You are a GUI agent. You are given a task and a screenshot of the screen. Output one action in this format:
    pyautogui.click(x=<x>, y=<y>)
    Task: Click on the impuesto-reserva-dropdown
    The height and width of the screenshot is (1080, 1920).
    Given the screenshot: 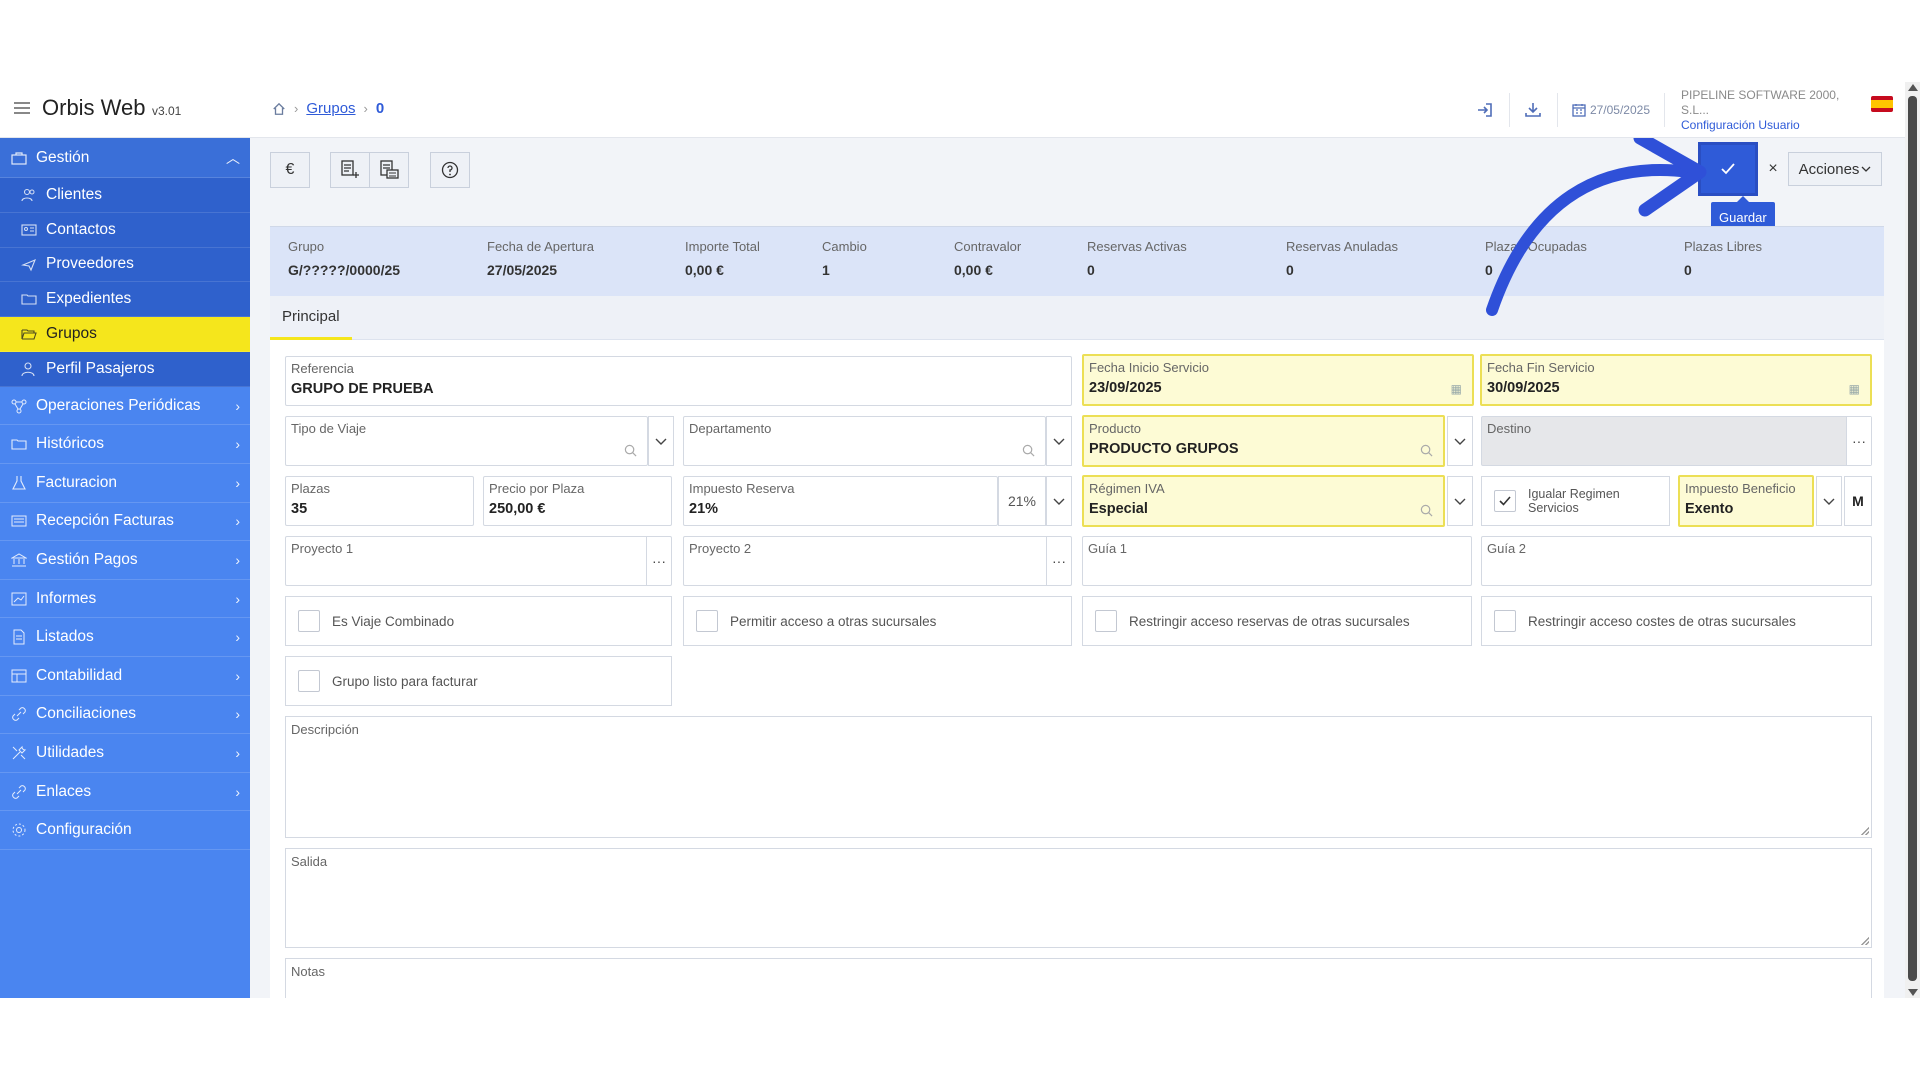 What is the action you would take?
    pyautogui.click(x=1059, y=501)
    